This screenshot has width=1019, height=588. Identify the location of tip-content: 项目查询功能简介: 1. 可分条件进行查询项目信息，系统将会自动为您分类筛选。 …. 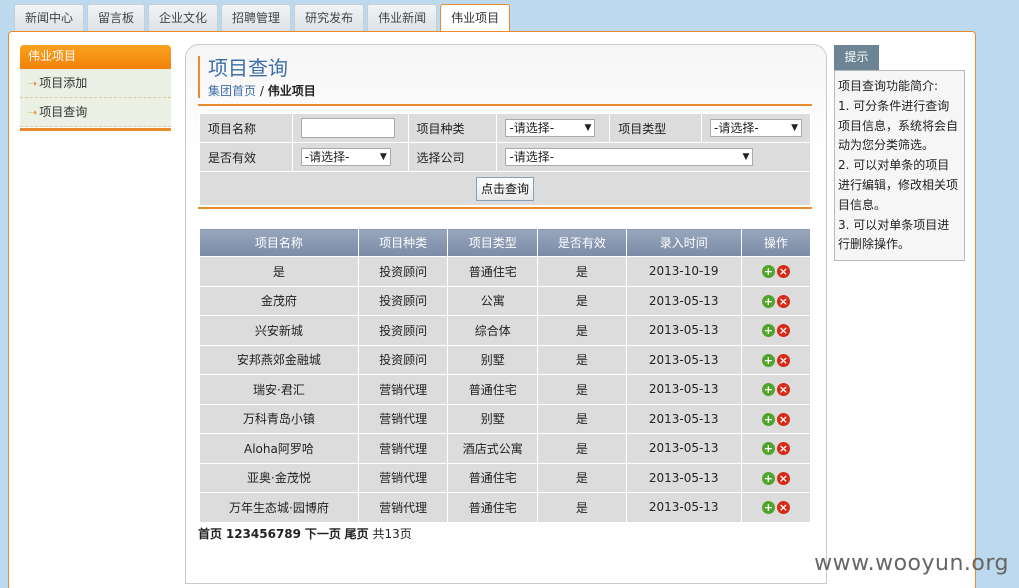
(899, 165).